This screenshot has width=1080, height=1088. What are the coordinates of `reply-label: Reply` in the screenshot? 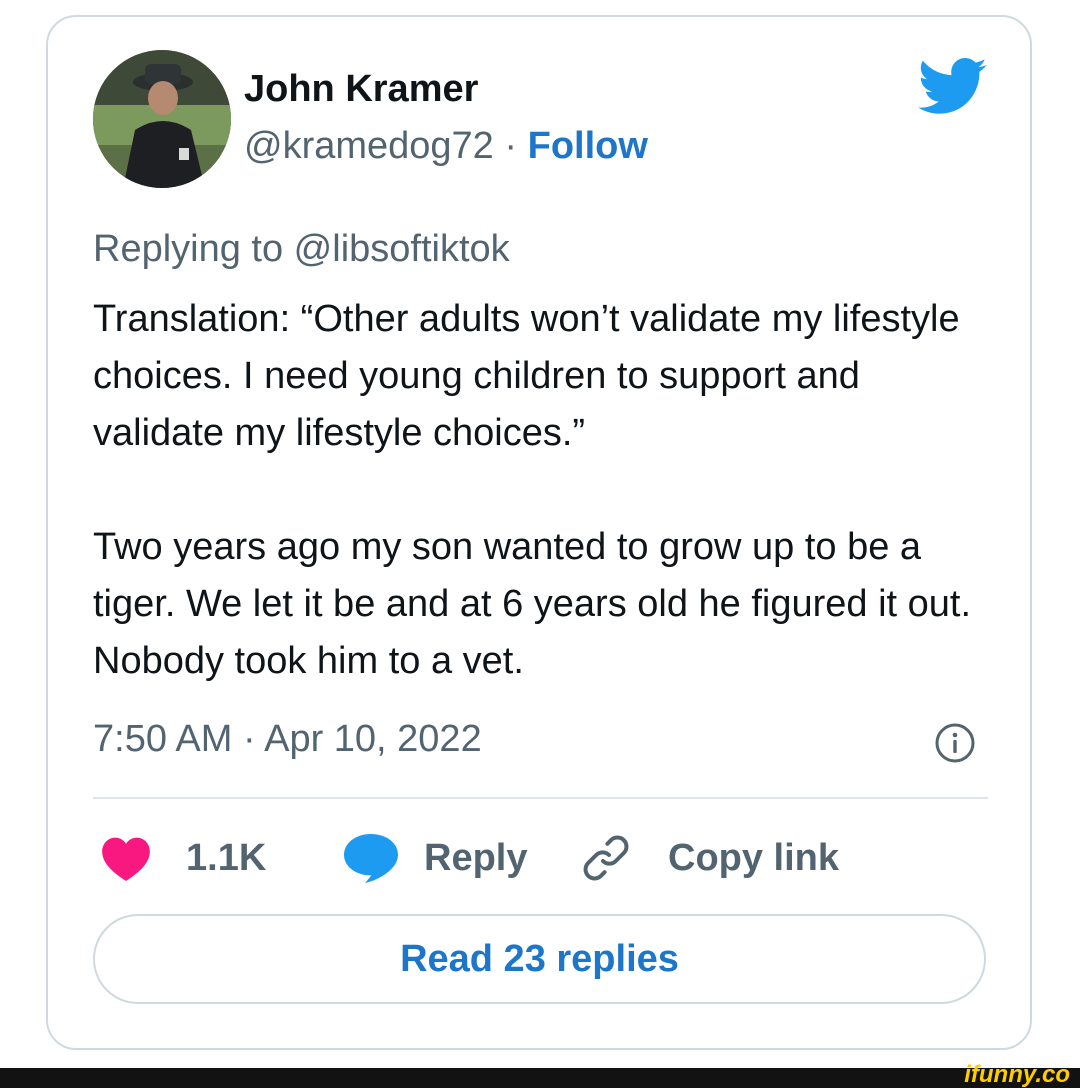 It's located at (476, 858).